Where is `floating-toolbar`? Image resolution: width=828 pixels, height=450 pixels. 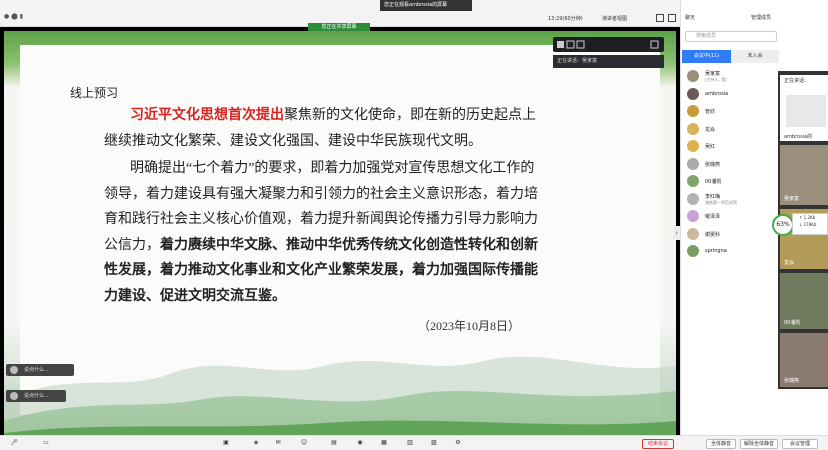 floating-toolbar is located at coordinates (608, 44).